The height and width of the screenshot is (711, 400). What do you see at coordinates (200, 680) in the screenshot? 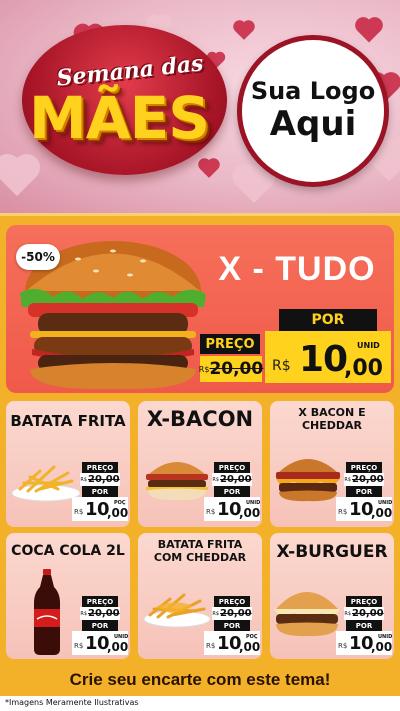
I see `call-to-action: Crie seu encarte com este tema!` at bounding box center [200, 680].